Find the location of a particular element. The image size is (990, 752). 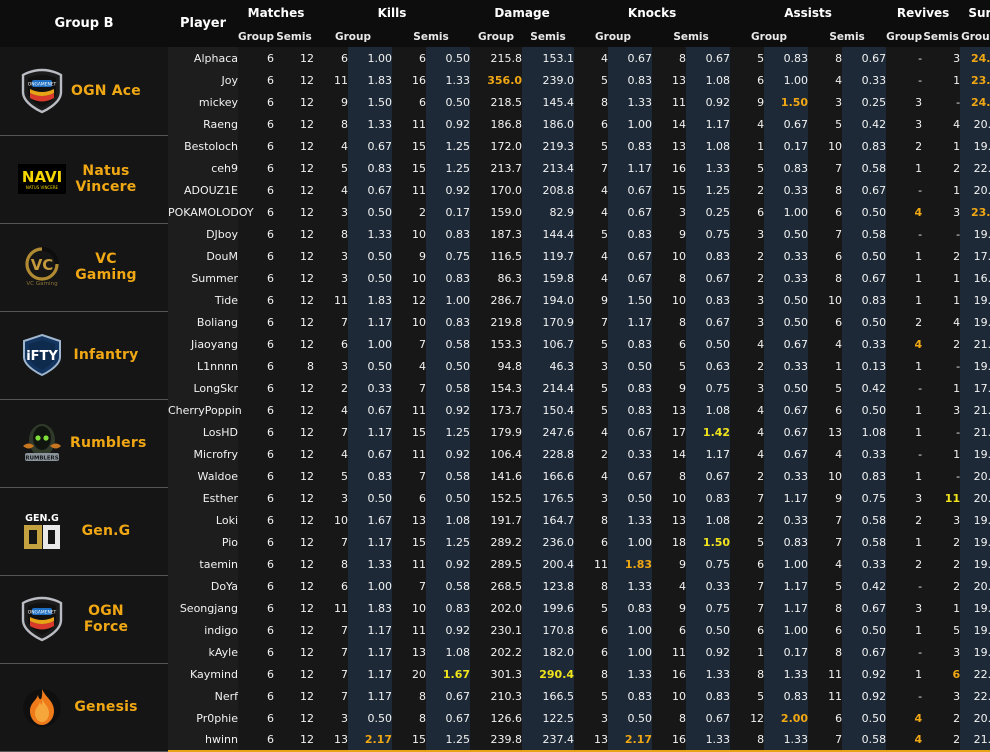

cell-kills-semis-avg: 1.25 is located at coordinates (448, 542).